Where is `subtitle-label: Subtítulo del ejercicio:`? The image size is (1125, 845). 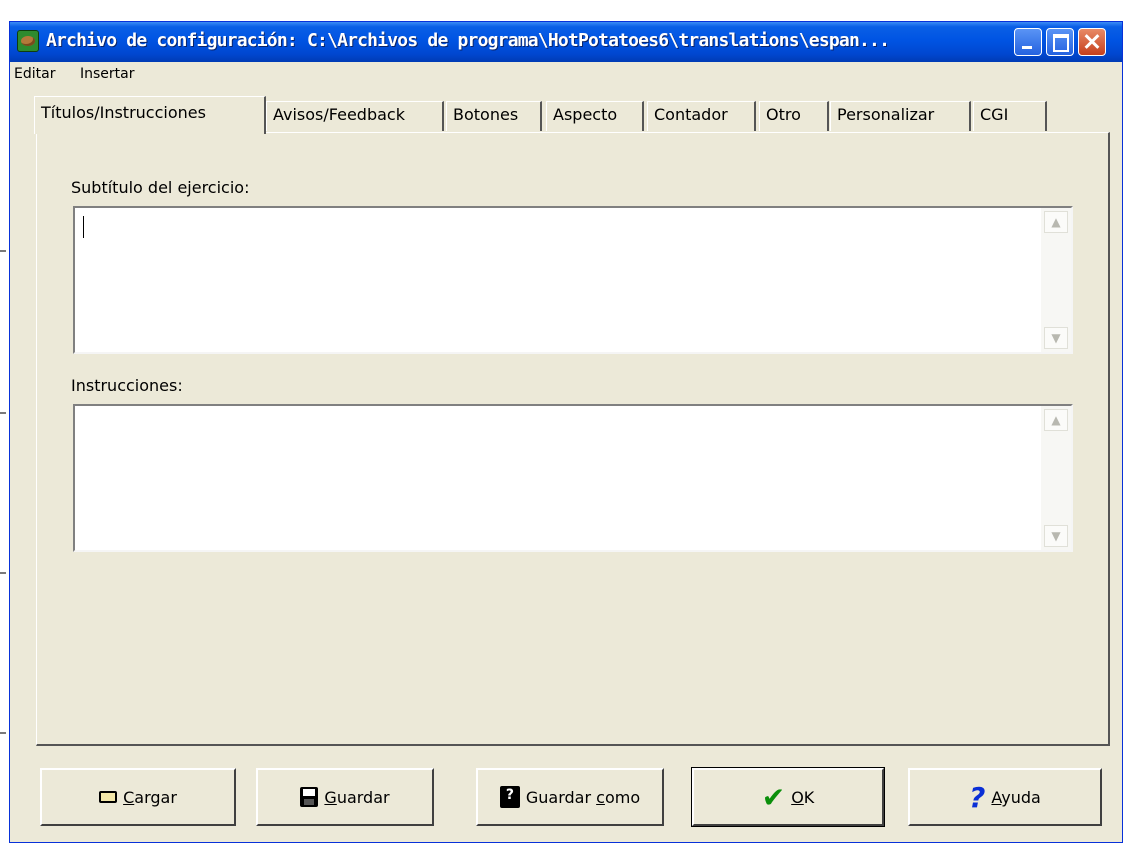
subtitle-label: Subtítulo del ejercicio: is located at coordinates (160, 187).